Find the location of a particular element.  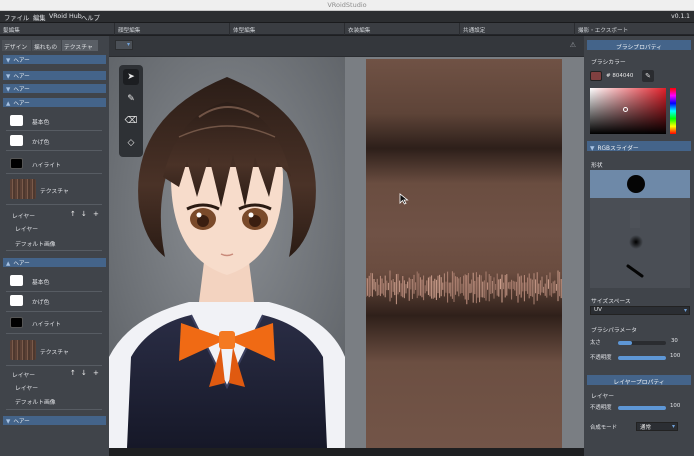

tab-common-settings: 共通設定 is located at coordinates (517, 29).